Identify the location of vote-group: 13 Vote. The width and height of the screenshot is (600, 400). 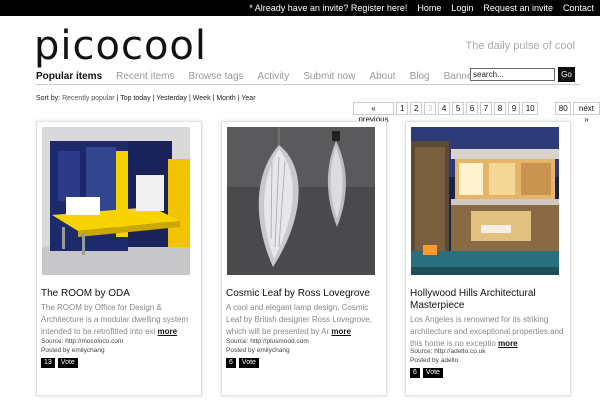
(61, 363).